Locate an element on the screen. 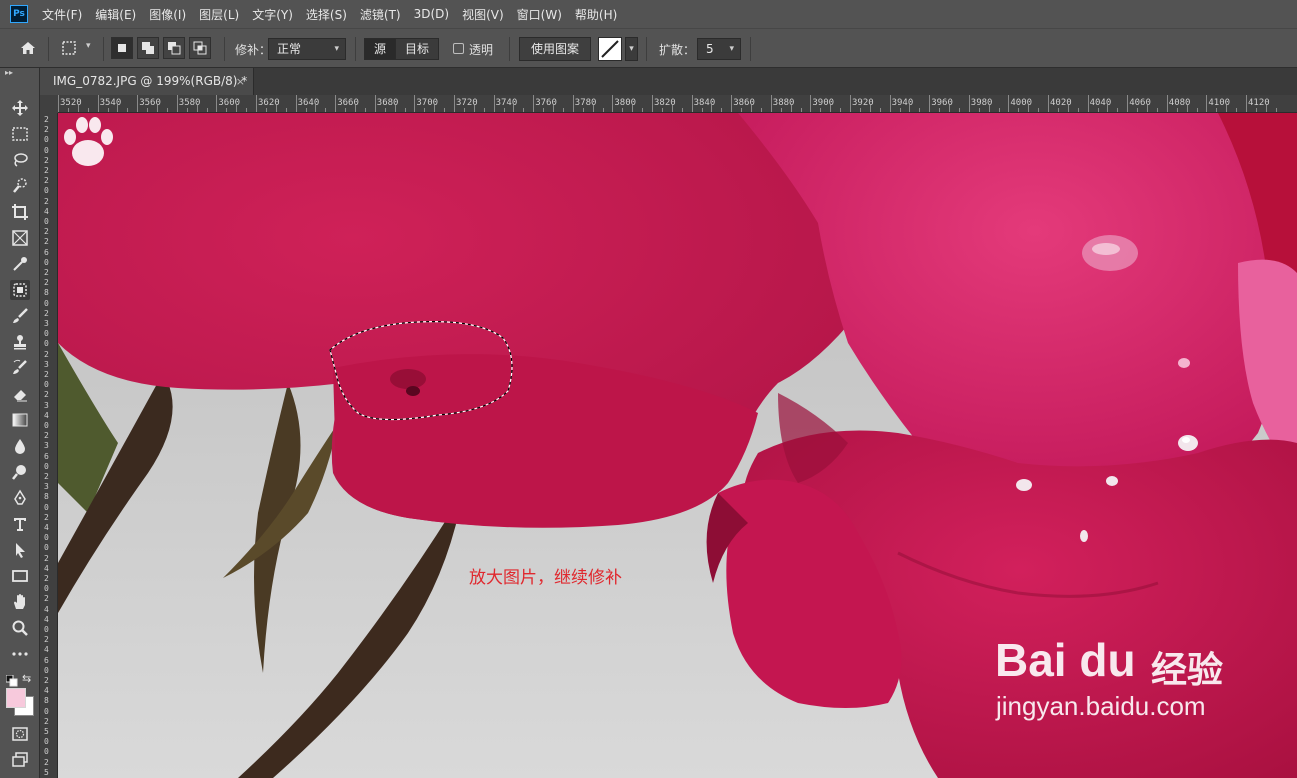 This screenshot has height=778, width=1297. menu-view: 视图(V) is located at coordinates (483, 14).